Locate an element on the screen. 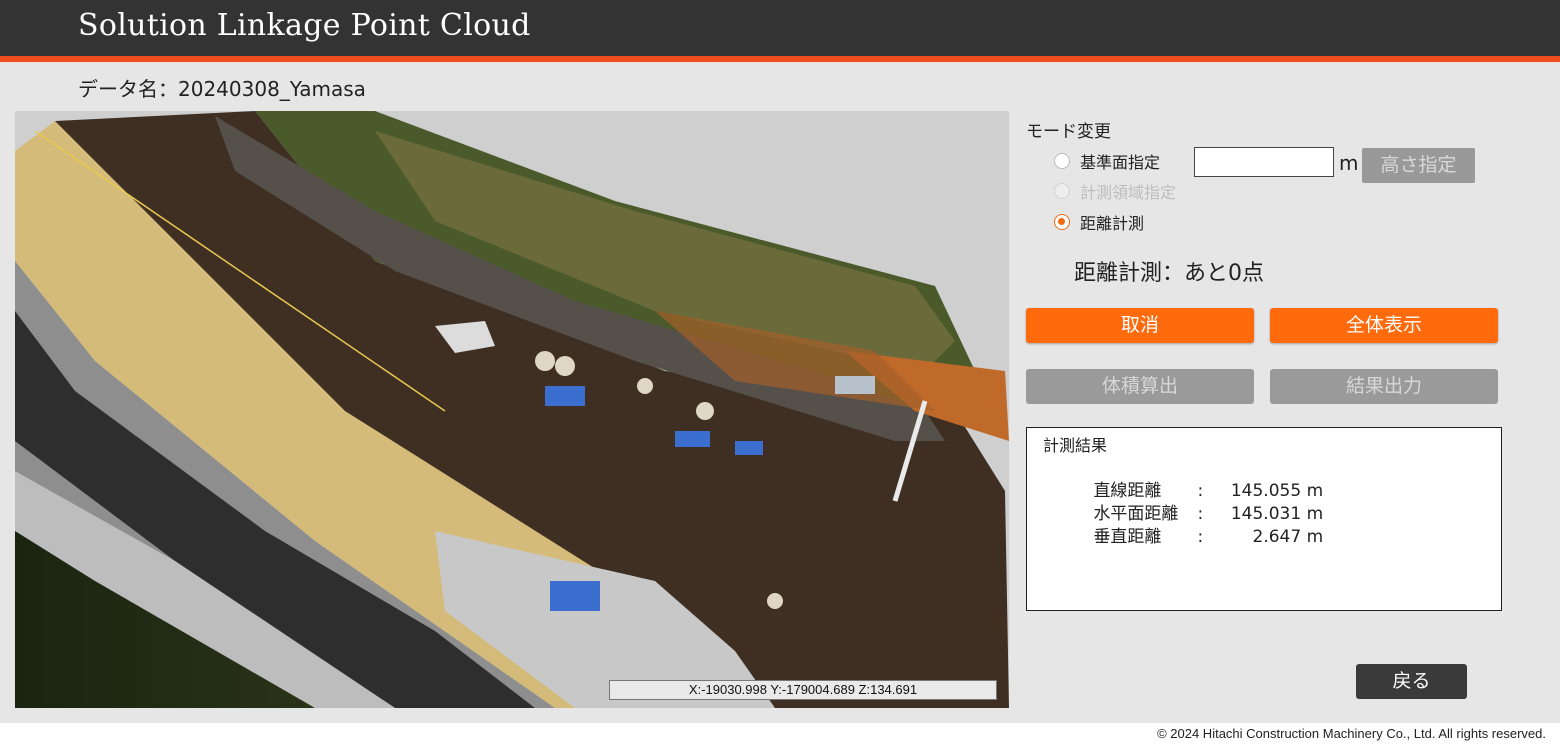 The image size is (1560, 747). app-header: Solution Linkage Point Cloud is located at coordinates (780, 28).